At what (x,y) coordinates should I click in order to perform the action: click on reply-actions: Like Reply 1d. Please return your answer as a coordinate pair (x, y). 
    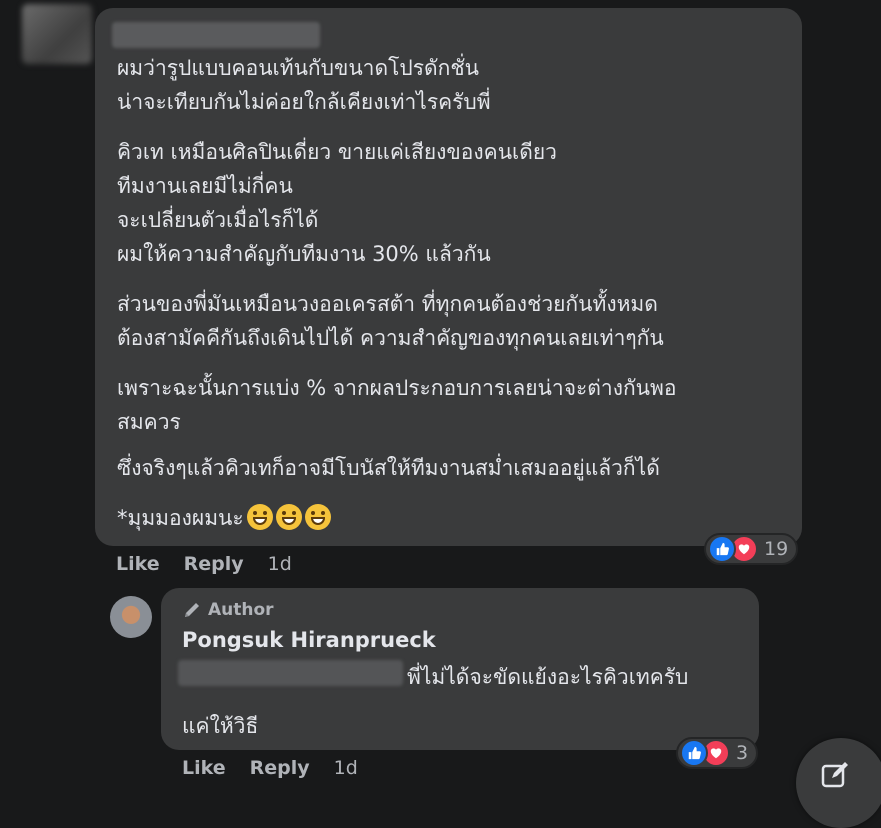
    Looking at the image, I should click on (282, 768).